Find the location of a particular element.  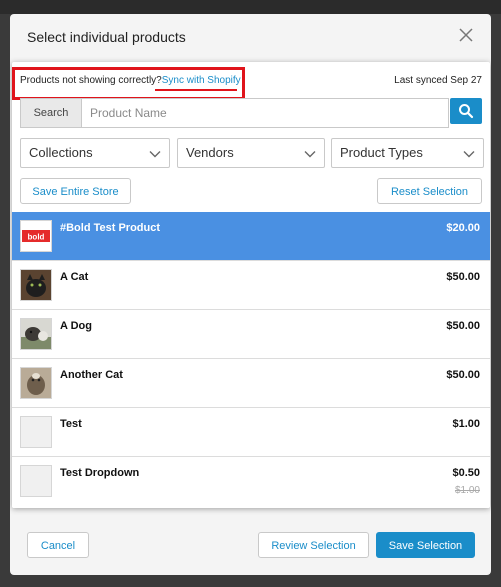

product-thumbnail: bold is located at coordinates (36, 236).